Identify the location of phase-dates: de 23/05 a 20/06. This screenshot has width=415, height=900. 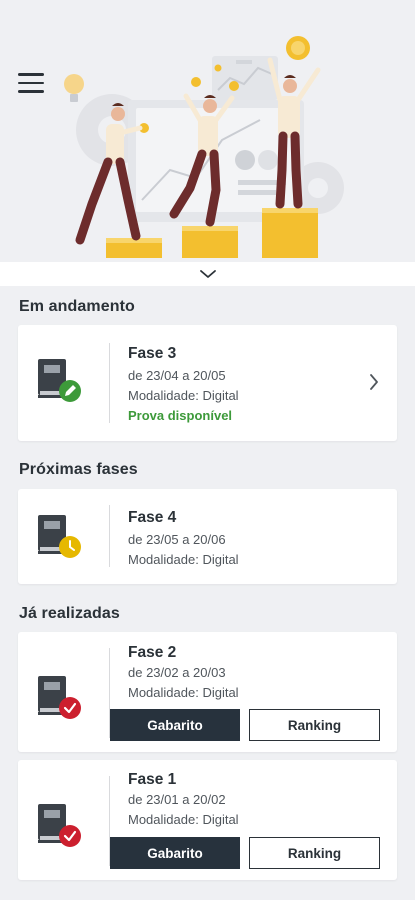
(177, 539).